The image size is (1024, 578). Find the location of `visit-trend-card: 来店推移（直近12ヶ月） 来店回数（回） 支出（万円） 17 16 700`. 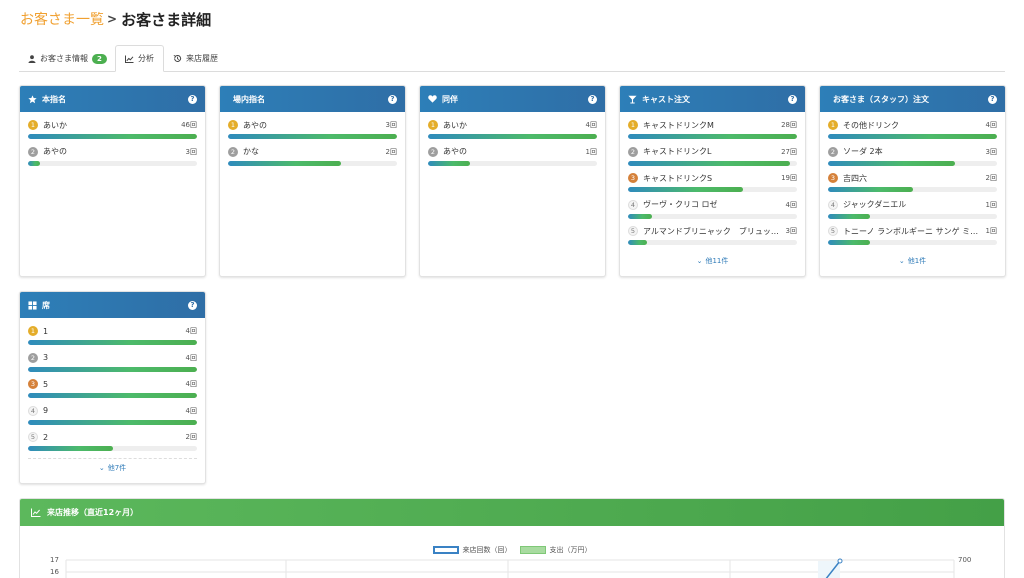

visit-trend-card: 来店推移（直近12ヶ月） 来店回数（回） 支出（万円） 17 16 700 is located at coordinates (512, 538).